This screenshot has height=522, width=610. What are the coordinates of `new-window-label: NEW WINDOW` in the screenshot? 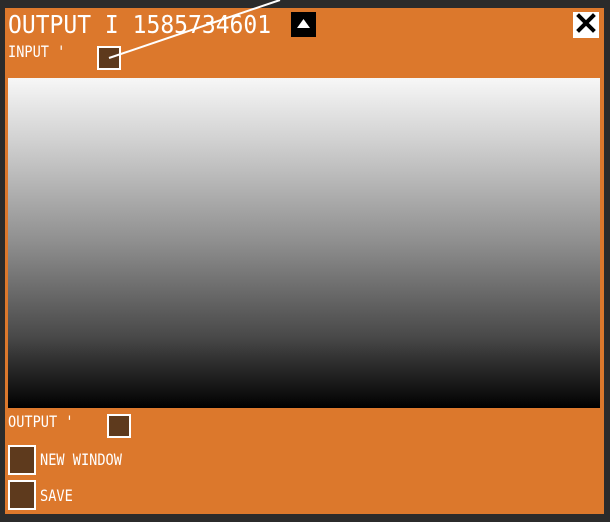 It's located at (81, 459).